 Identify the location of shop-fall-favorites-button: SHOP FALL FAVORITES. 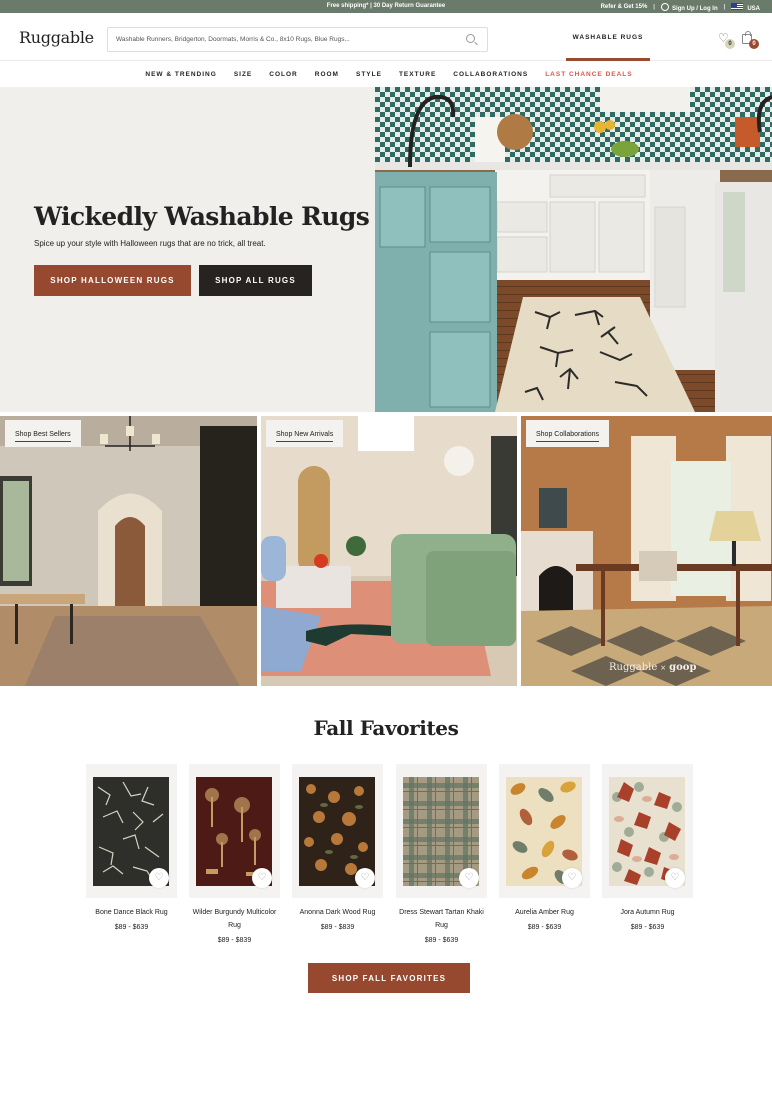
(389, 978).